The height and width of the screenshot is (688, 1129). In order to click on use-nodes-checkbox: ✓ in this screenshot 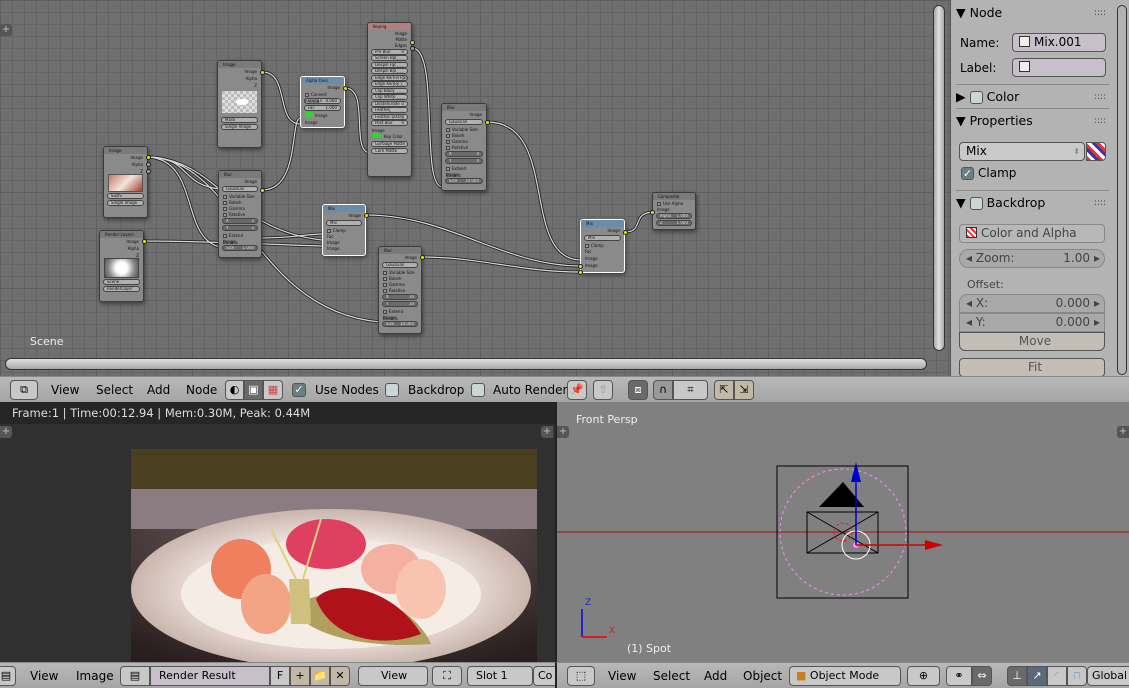, I will do `click(299, 390)`.